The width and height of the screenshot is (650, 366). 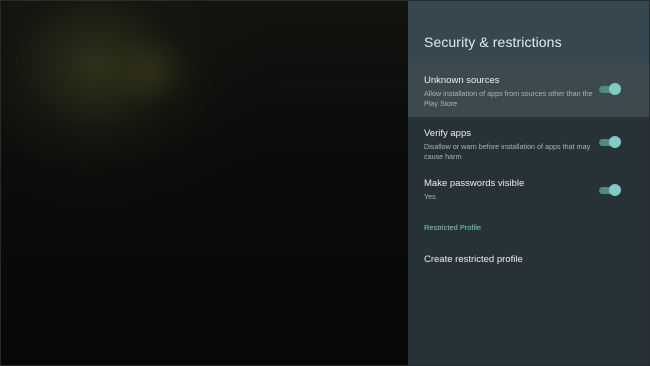 I want to click on unknown-sources-toggle, so click(x=610, y=89).